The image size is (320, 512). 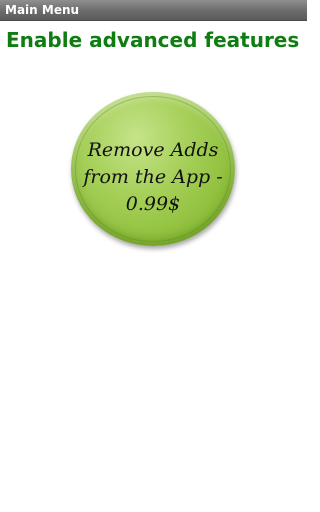 I want to click on title-bar: Main Menu, so click(x=153, y=10).